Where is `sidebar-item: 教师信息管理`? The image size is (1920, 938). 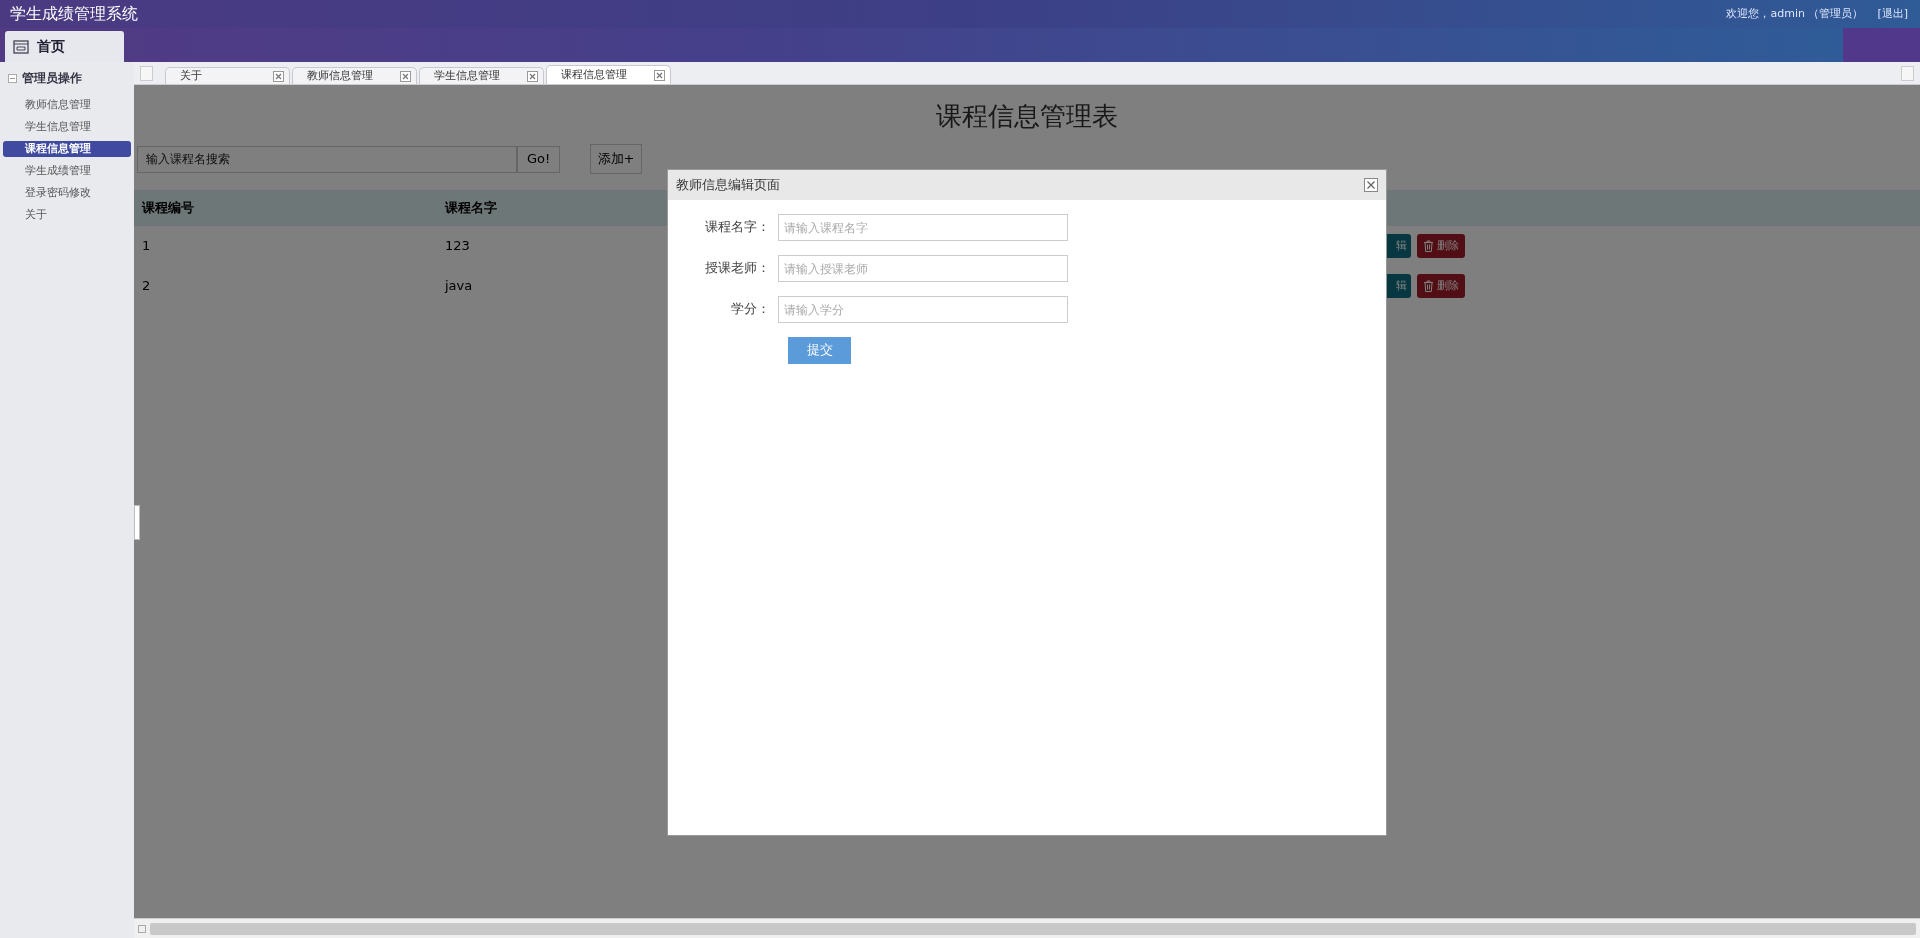 sidebar-item: 教师信息管理 is located at coordinates (67, 105).